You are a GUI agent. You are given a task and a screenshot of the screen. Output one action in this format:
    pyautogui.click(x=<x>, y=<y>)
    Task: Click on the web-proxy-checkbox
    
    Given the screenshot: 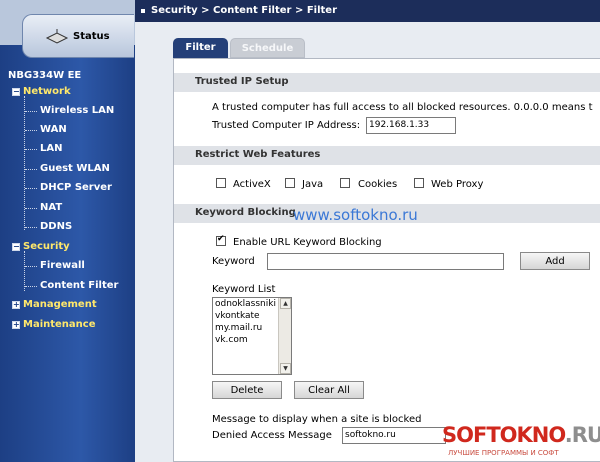 What is the action you would take?
    pyautogui.click(x=419, y=183)
    